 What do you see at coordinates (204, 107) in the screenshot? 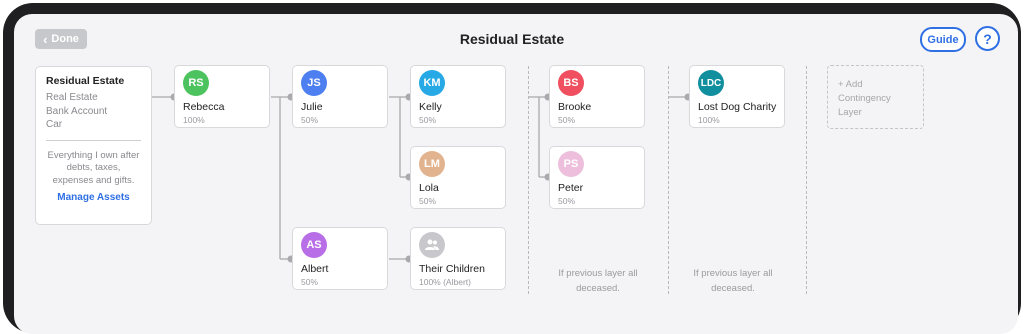
I see `beneficiary-name: Rebecca` at bounding box center [204, 107].